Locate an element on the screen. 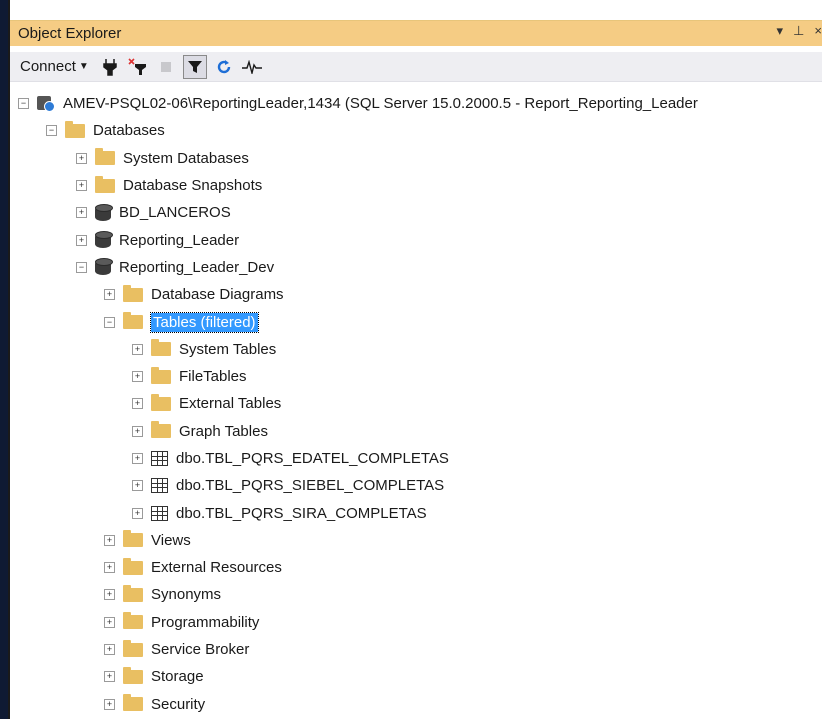  synonyms-label: Synonyms is located at coordinates (186, 595).